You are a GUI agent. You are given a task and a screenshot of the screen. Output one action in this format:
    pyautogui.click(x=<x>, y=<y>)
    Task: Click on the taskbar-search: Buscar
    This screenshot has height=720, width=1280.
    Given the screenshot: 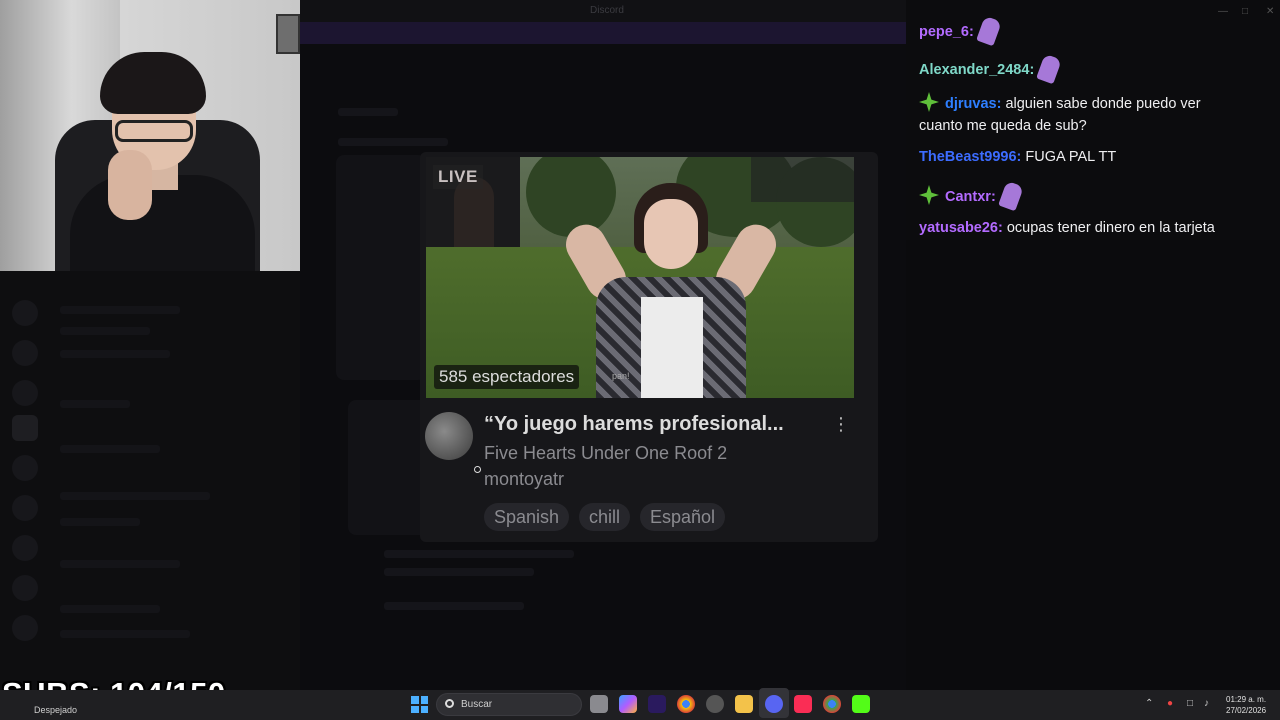 What is the action you would take?
    pyautogui.click(x=509, y=704)
    